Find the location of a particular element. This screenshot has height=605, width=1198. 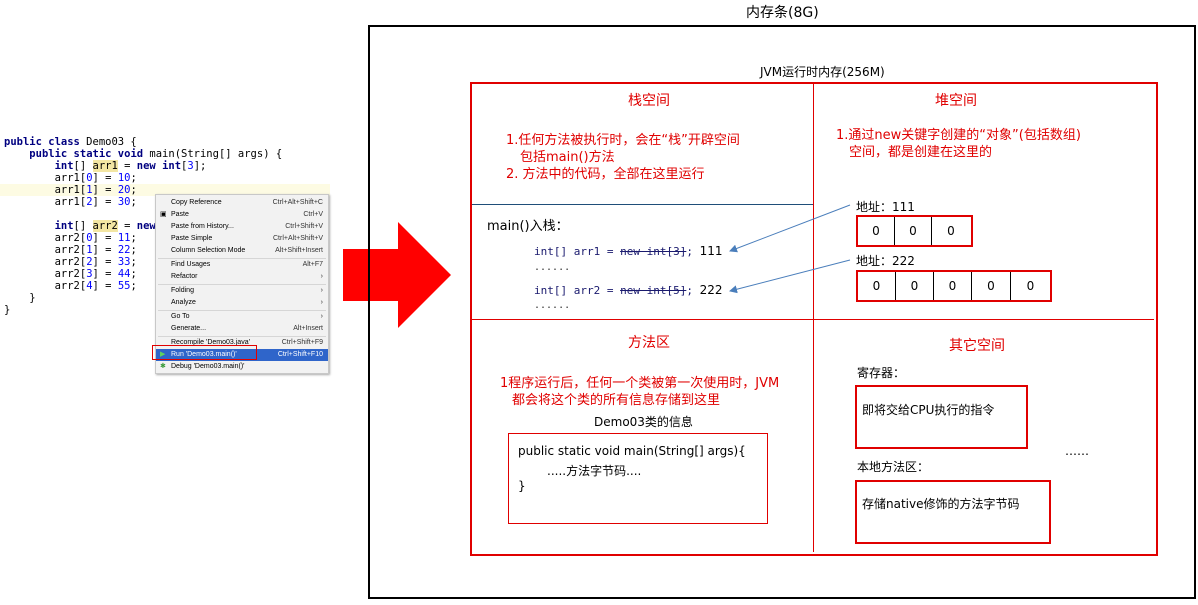

stack-line2: int[] arr2 = new int[5]; 222 is located at coordinates (628, 290).